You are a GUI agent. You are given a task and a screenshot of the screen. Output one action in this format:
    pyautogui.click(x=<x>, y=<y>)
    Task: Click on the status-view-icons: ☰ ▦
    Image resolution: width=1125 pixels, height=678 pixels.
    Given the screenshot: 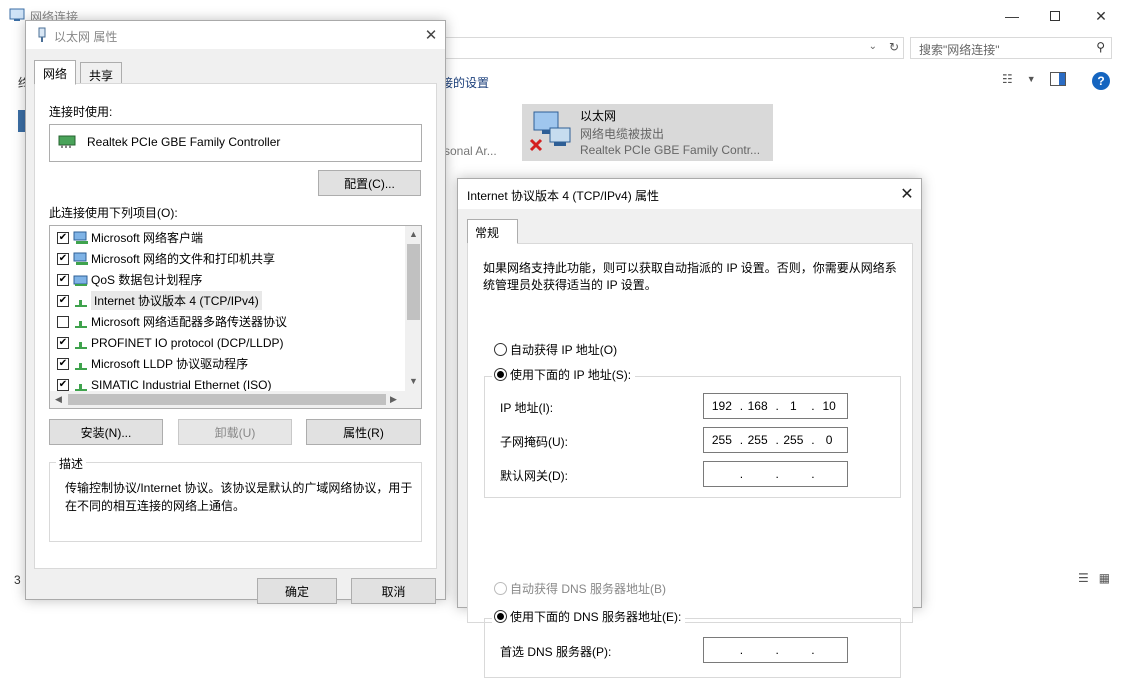 What is the action you would take?
    pyautogui.click(x=1094, y=578)
    